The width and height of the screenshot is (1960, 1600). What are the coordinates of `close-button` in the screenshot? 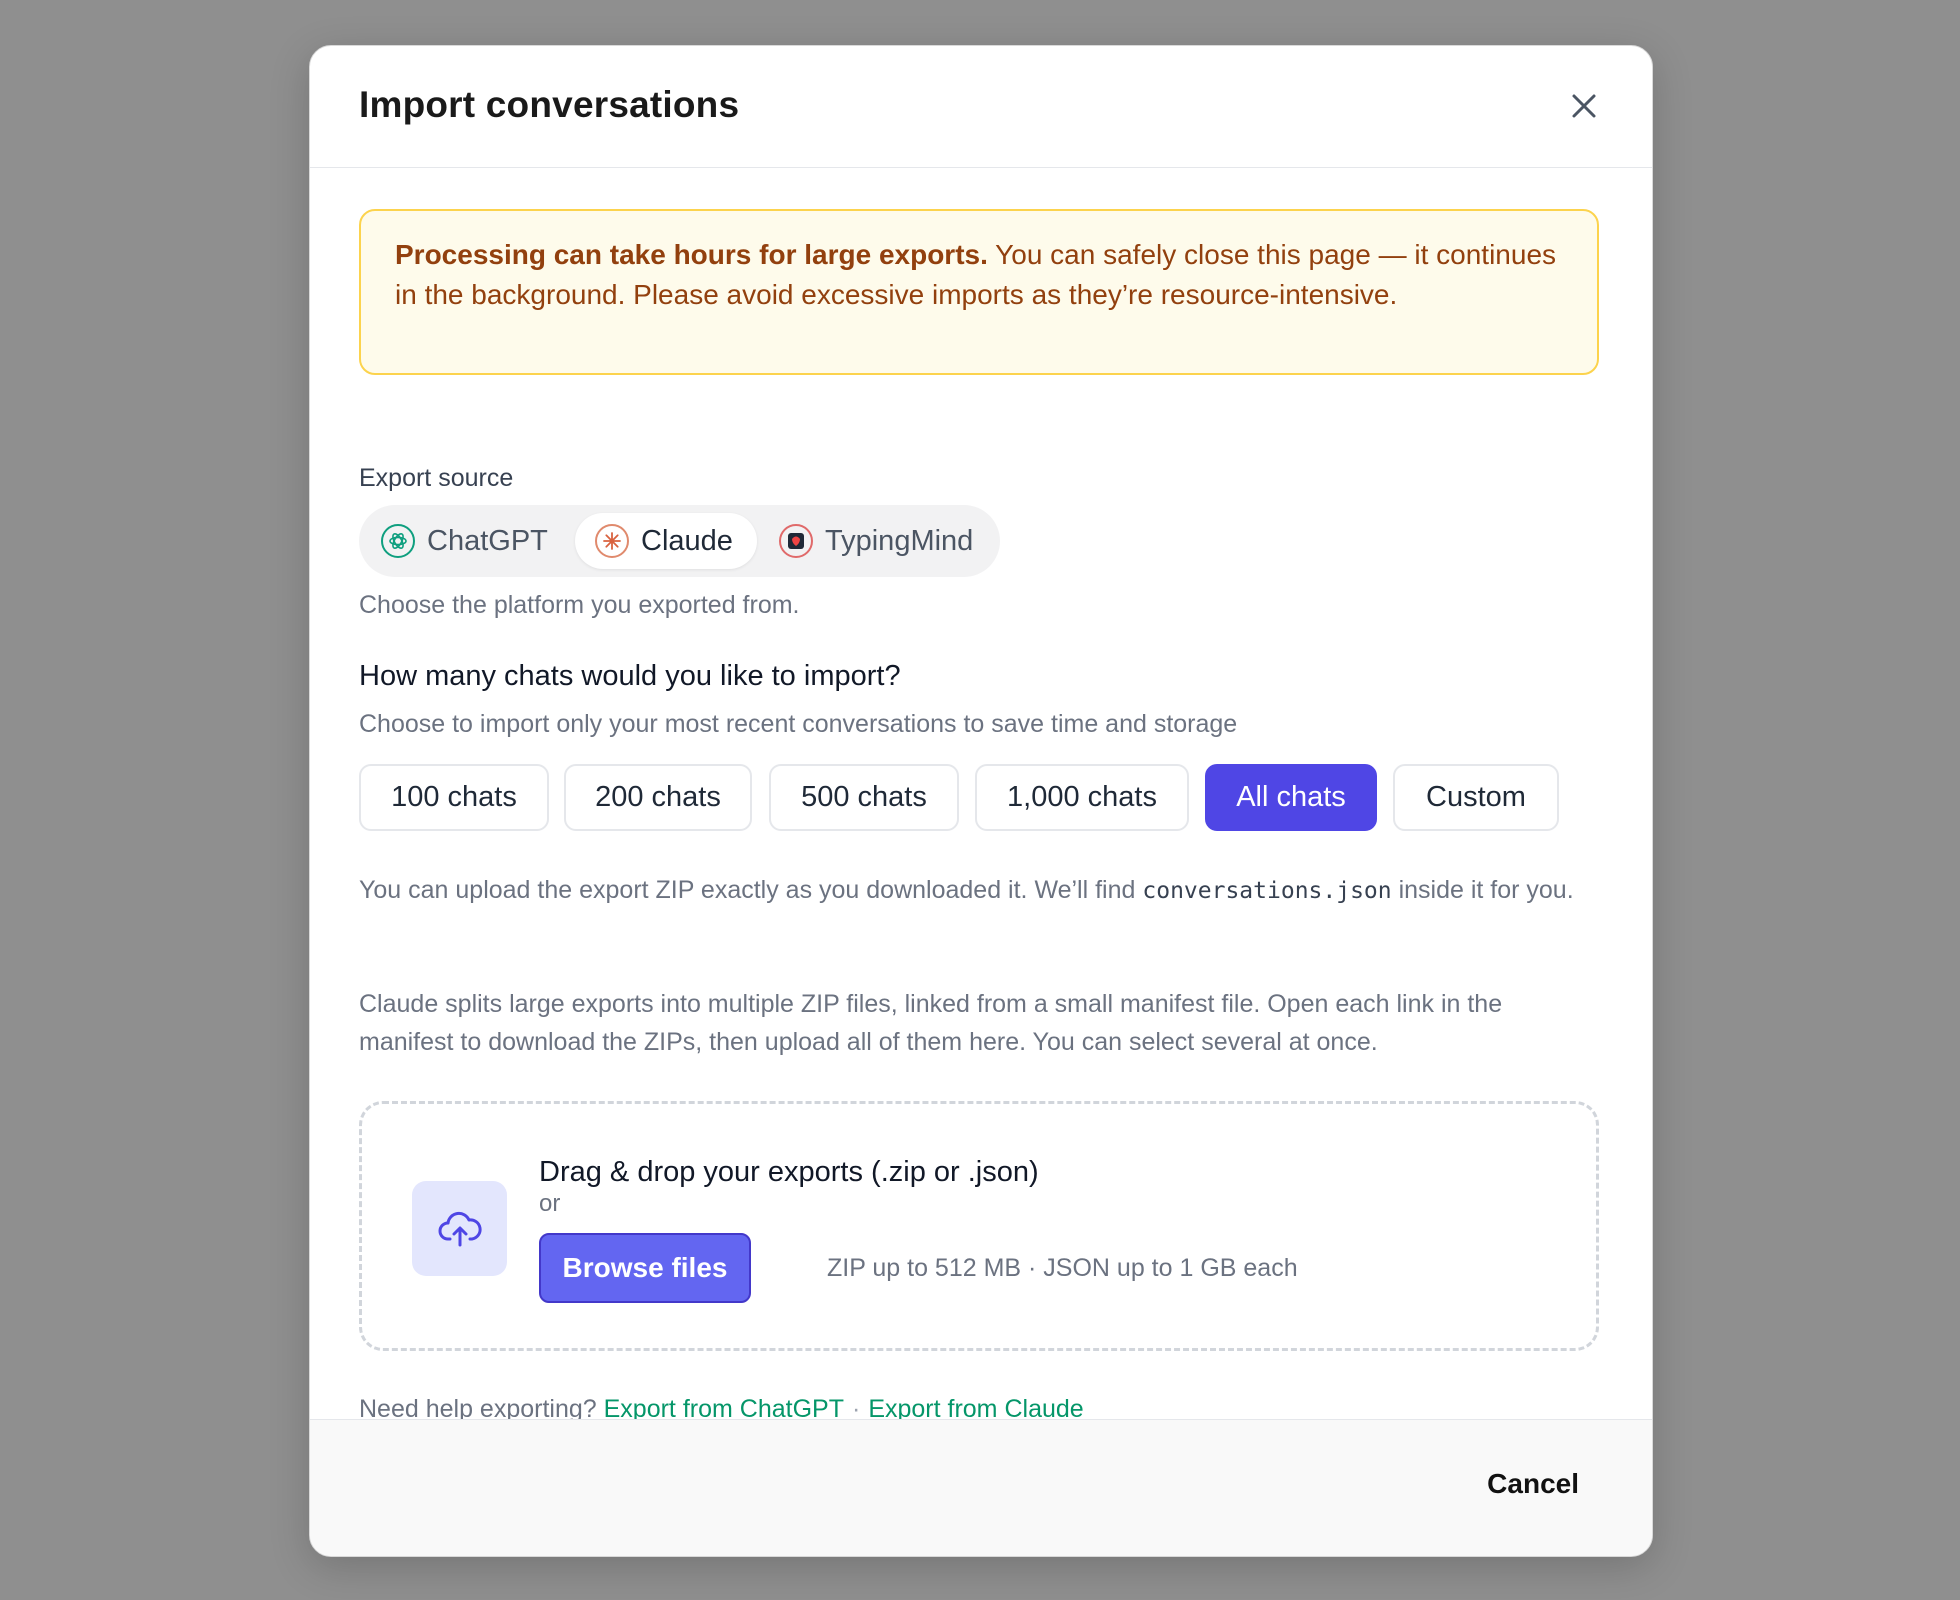 It's located at (1584, 106).